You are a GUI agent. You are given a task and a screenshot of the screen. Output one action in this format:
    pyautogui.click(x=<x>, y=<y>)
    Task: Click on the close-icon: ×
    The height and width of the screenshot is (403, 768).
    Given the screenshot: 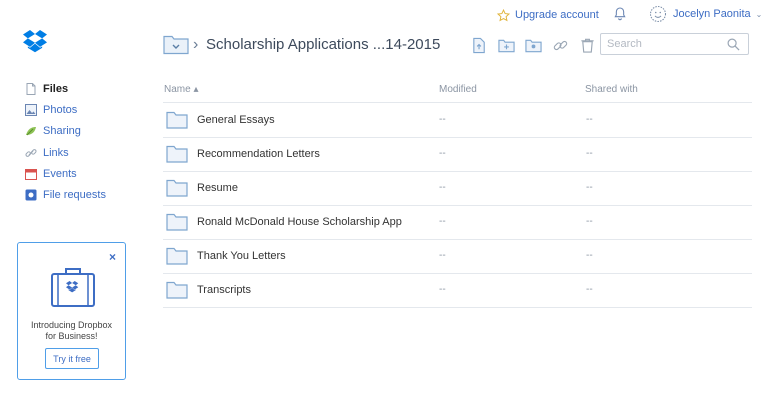 What is the action you would take?
    pyautogui.click(x=112, y=257)
    